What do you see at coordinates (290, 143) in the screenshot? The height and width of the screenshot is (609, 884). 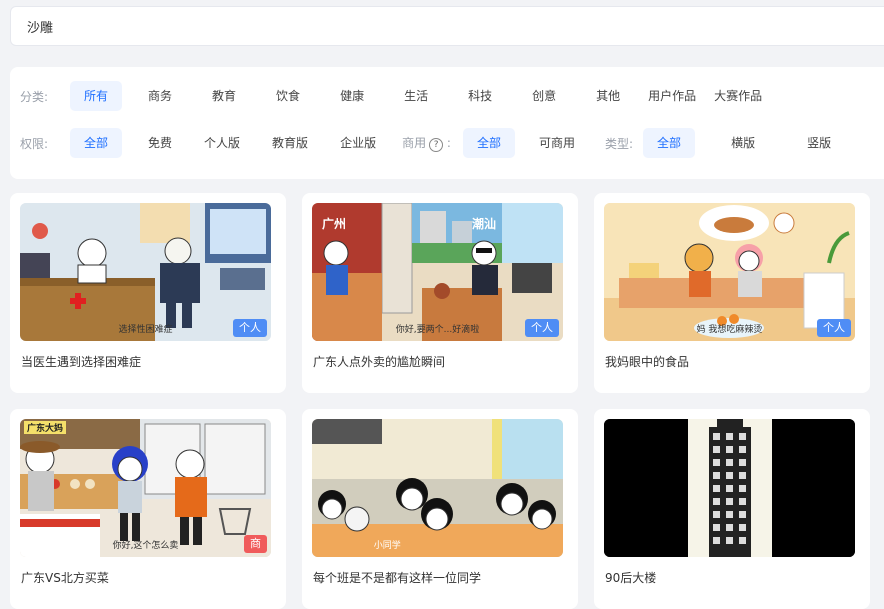 I see `permission-education: 教育版` at bounding box center [290, 143].